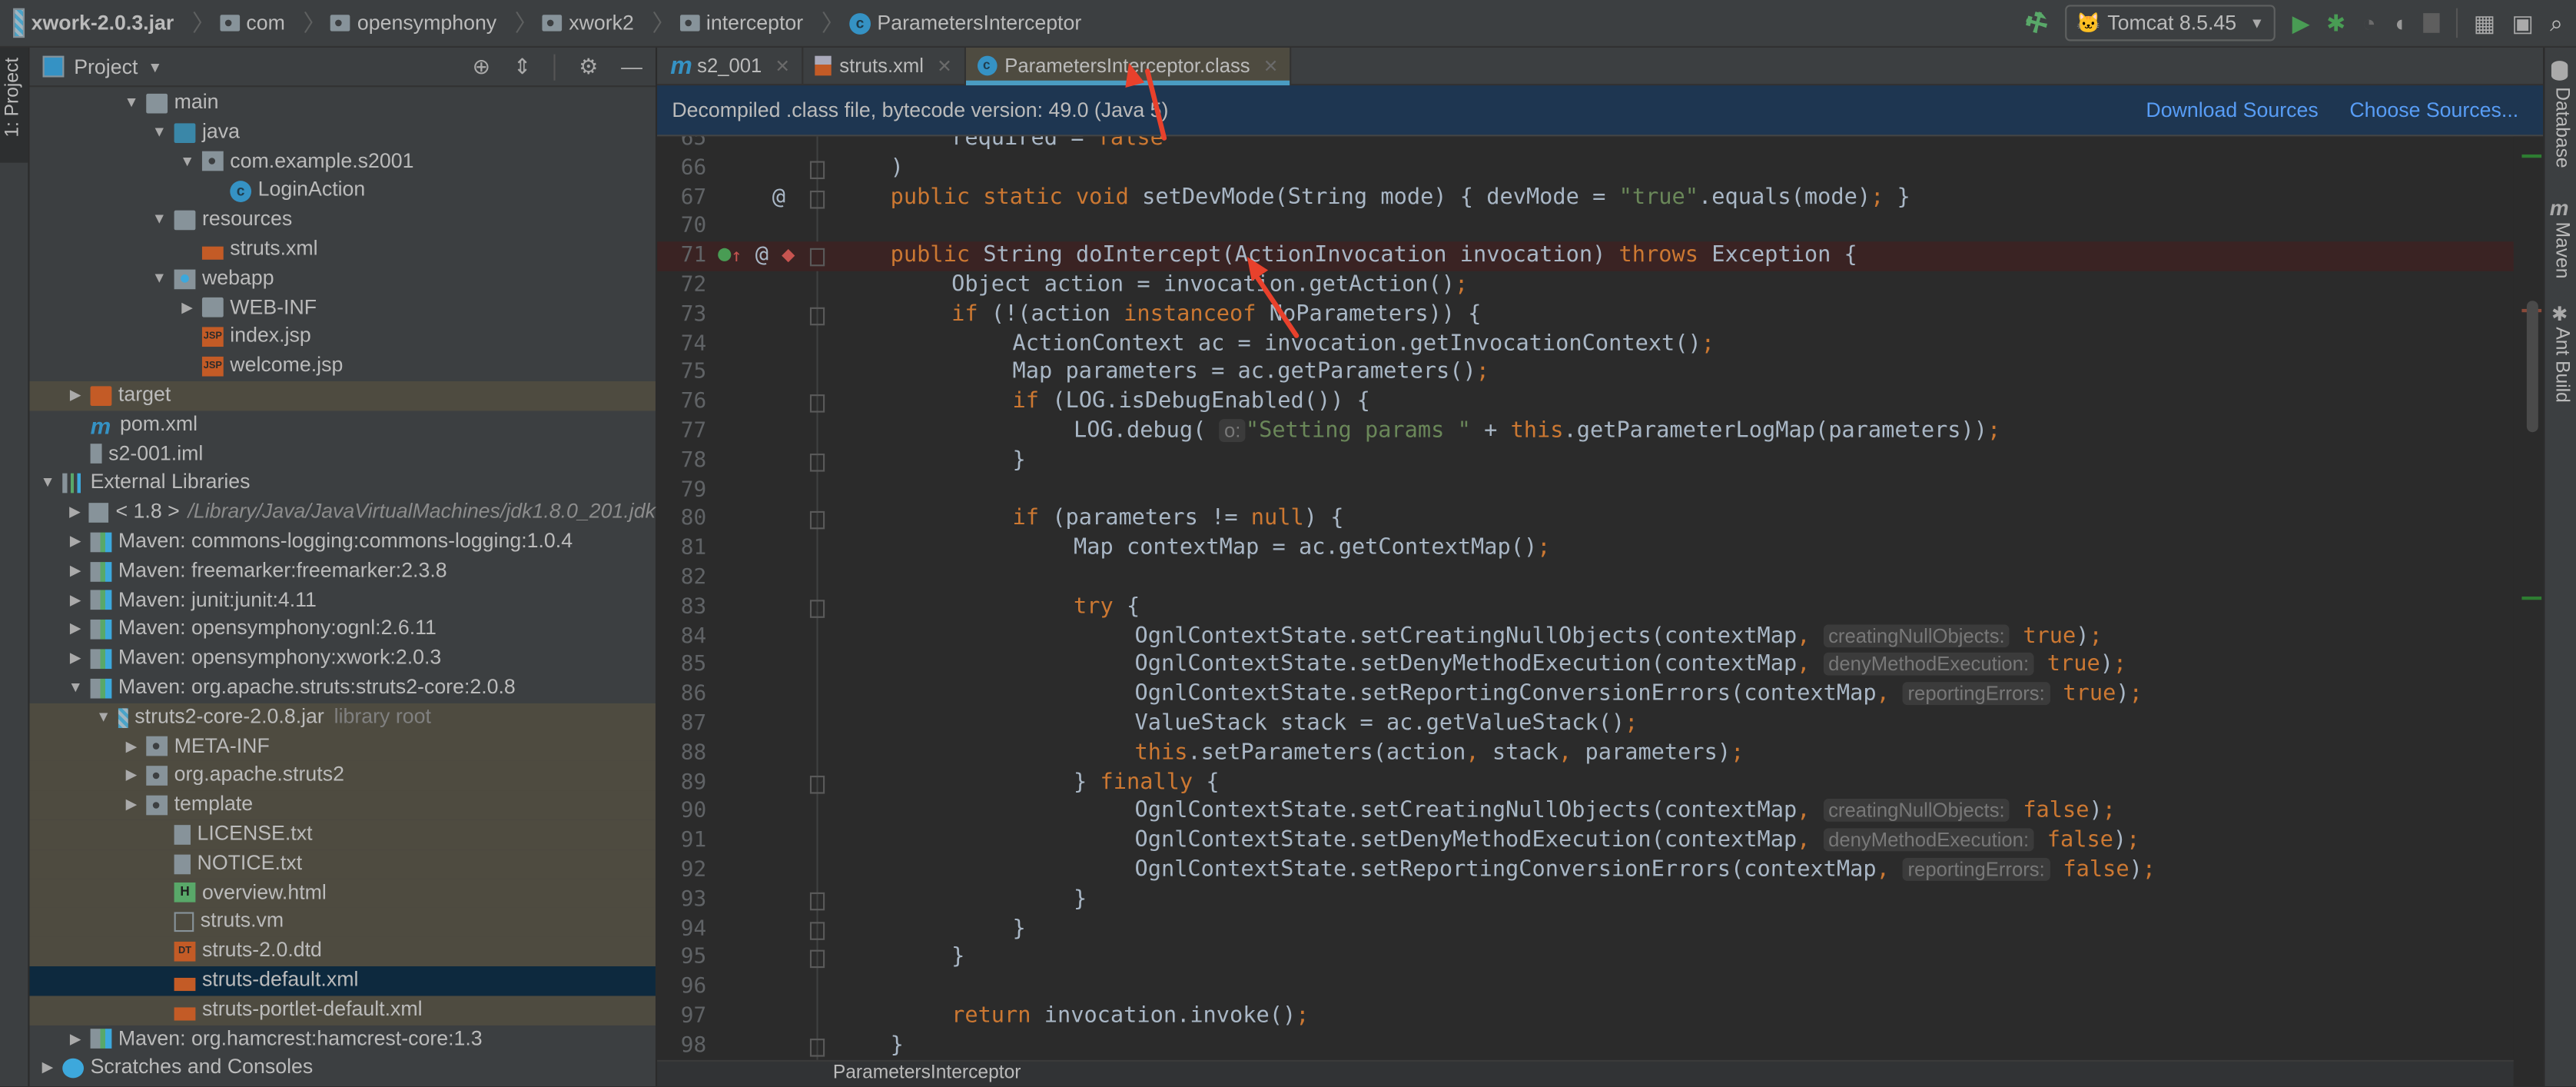 This screenshot has width=2576, height=1087. Describe the element at coordinates (342, 747) in the screenshot. I see `tree-item: ▶ META-INF` at that location.